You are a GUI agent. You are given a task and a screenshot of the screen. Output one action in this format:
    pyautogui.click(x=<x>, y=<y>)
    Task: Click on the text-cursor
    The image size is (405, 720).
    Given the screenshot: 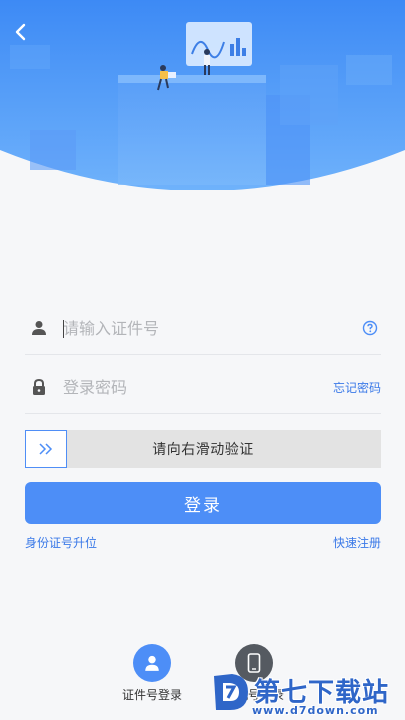 What is the action you would take?
    pyautogui.click(x=63, y=329)
    